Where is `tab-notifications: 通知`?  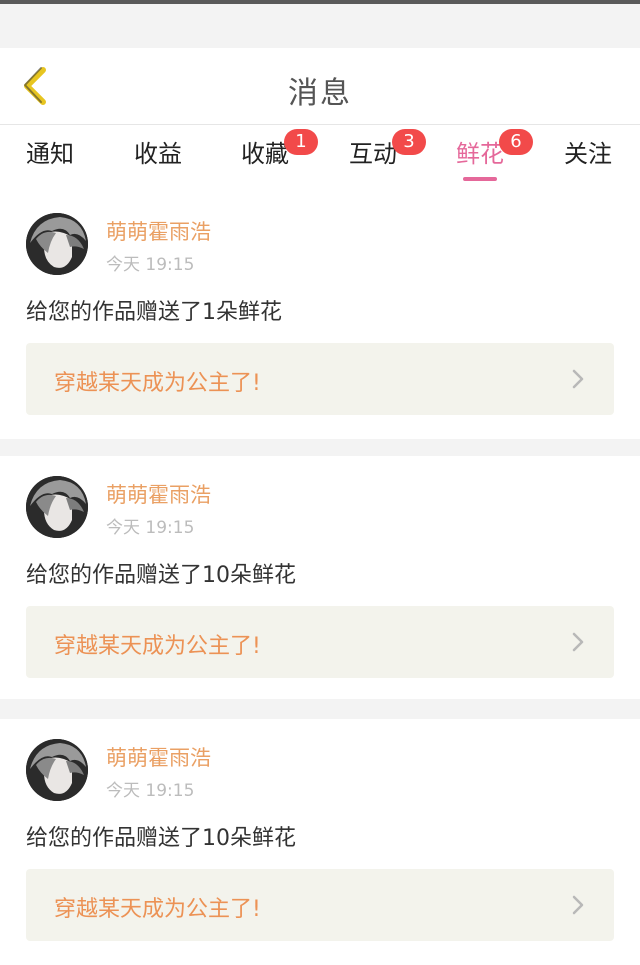 tab-notifications: 通知 is located at coordinates (50, 161).